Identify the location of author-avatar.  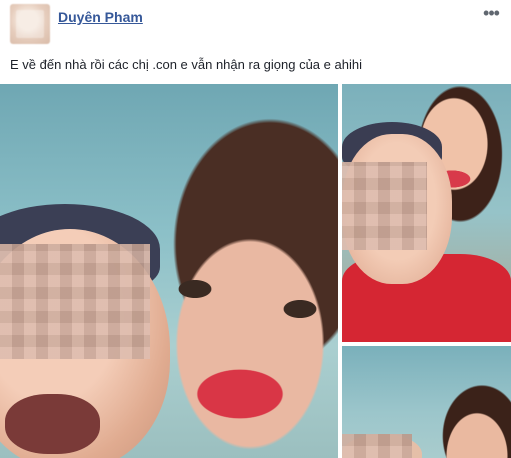
(30, 24).